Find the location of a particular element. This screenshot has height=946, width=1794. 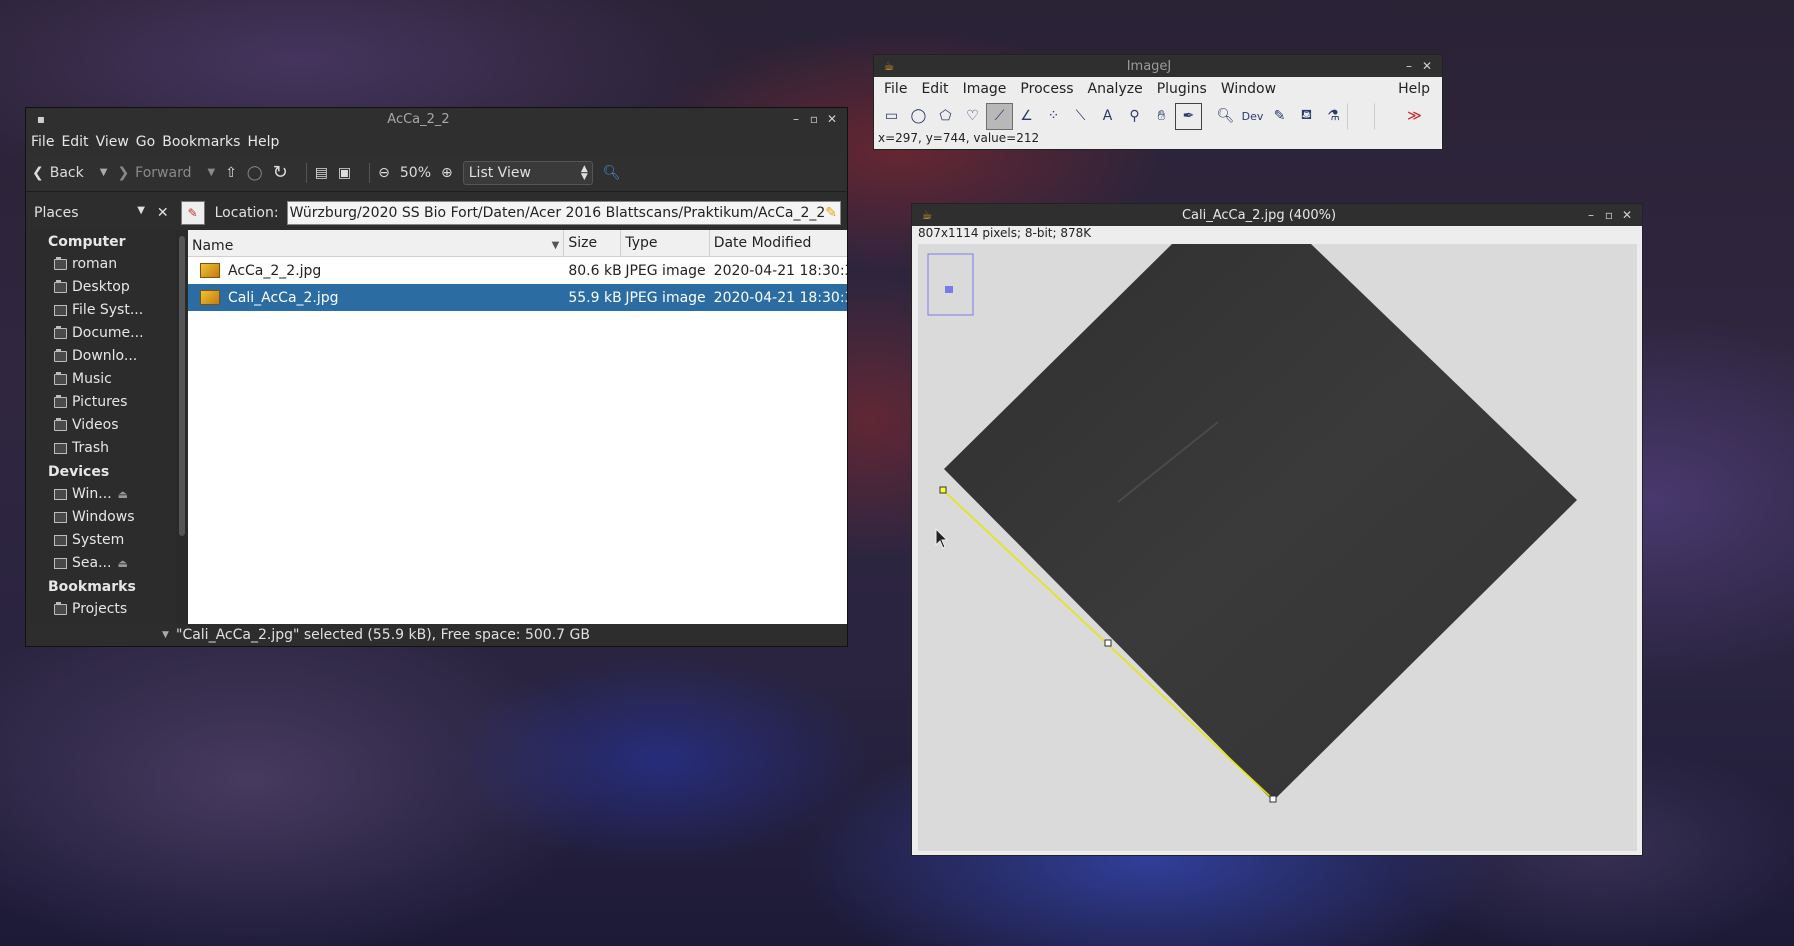

zoom-out-button: ⊖ is located at coordinates (384, 173).